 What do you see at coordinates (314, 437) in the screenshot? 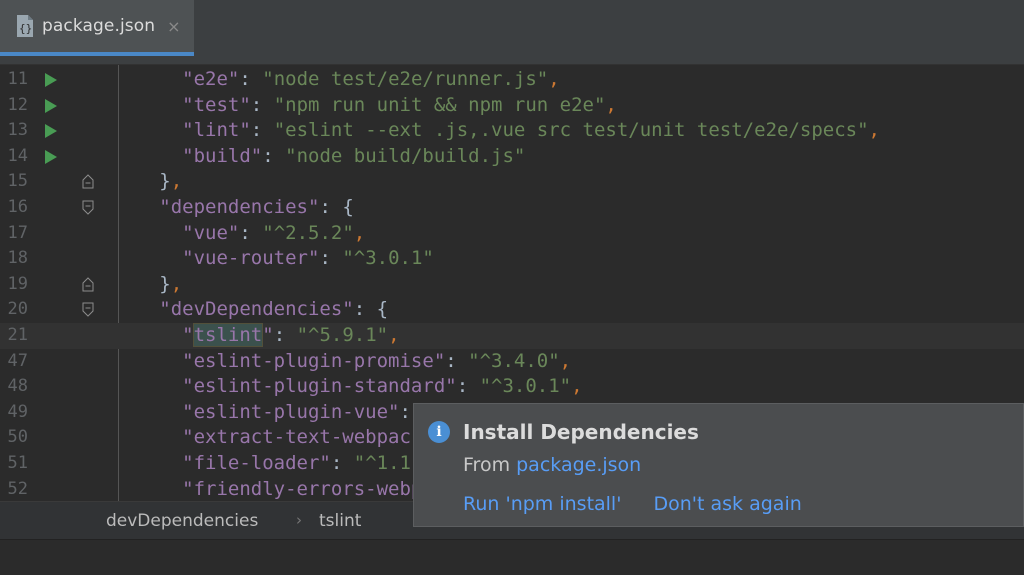
I see `code-token: "extract-text-webpack-p` at bounding box center [314, 437].